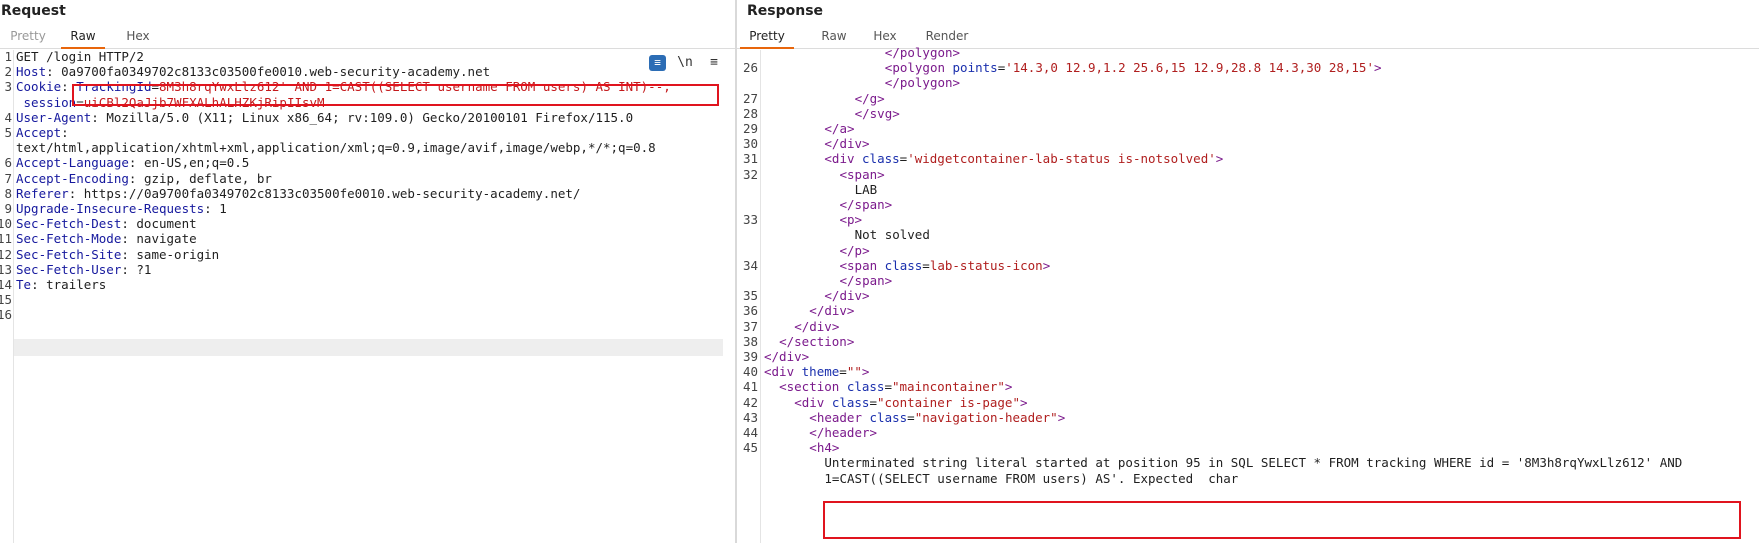 This screenshot has height=543, width=1759. Describe the element at coordinates (39, 132) in the screenshot. I see `code-token: Accept` at that location.